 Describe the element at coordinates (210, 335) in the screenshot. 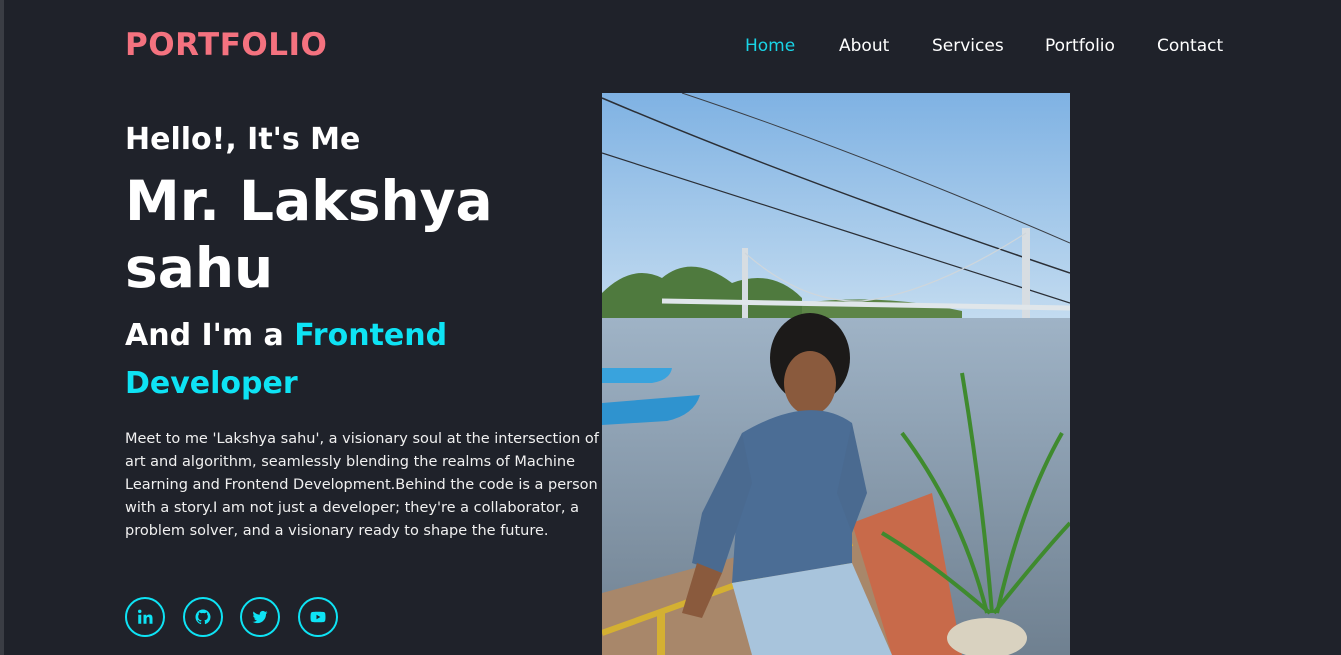

I see `role-prefix: And I'm a` at that location.